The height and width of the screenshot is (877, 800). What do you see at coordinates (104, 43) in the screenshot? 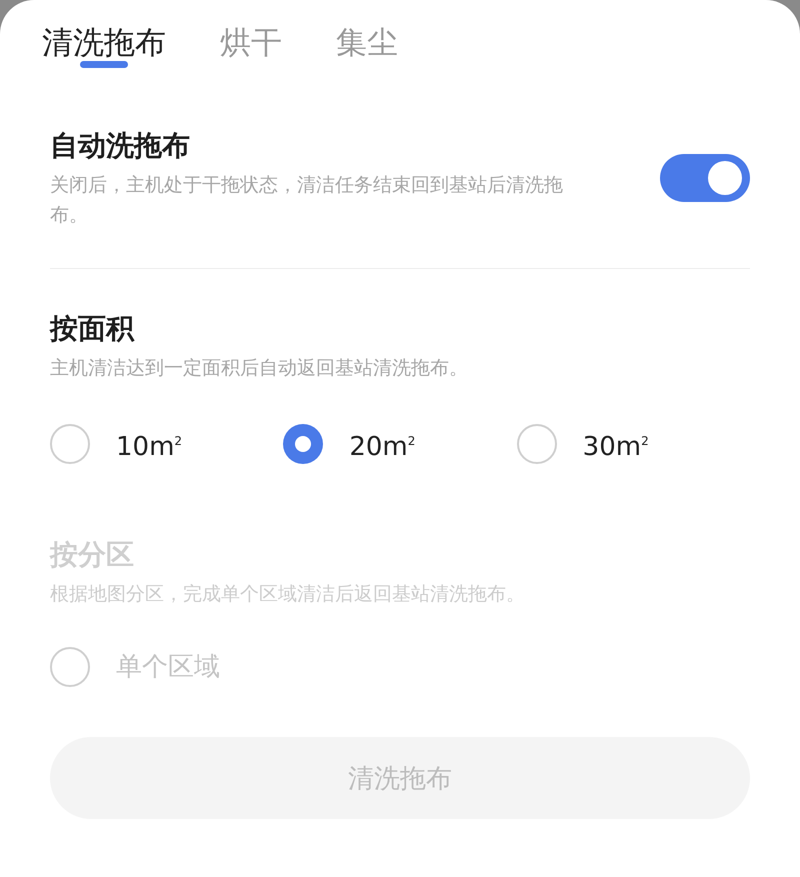
I see `tab: 清洗拖布` at bounding box center [104, 43].